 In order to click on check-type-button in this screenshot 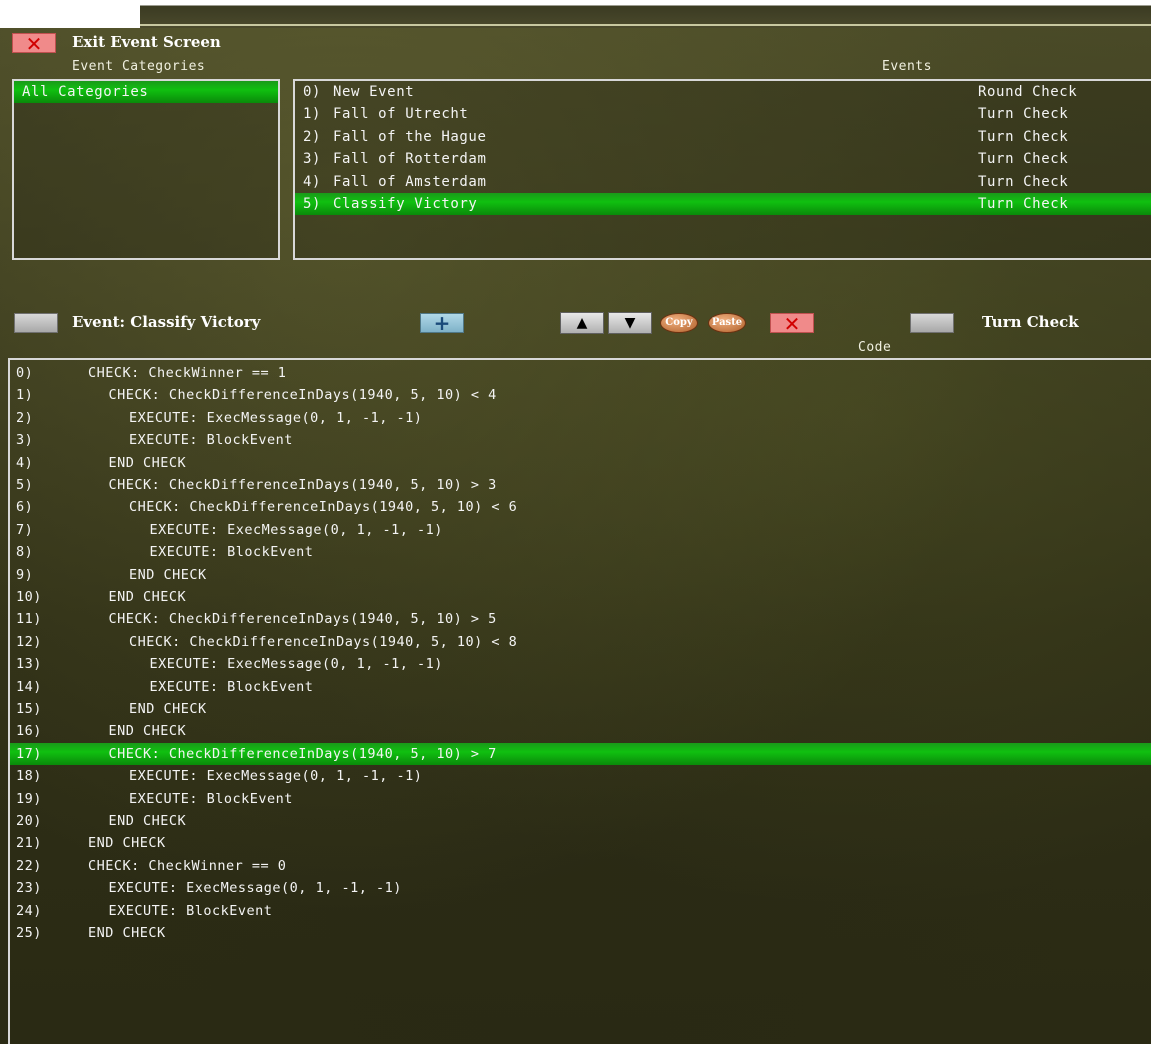, I will do `click(932, 323)`.